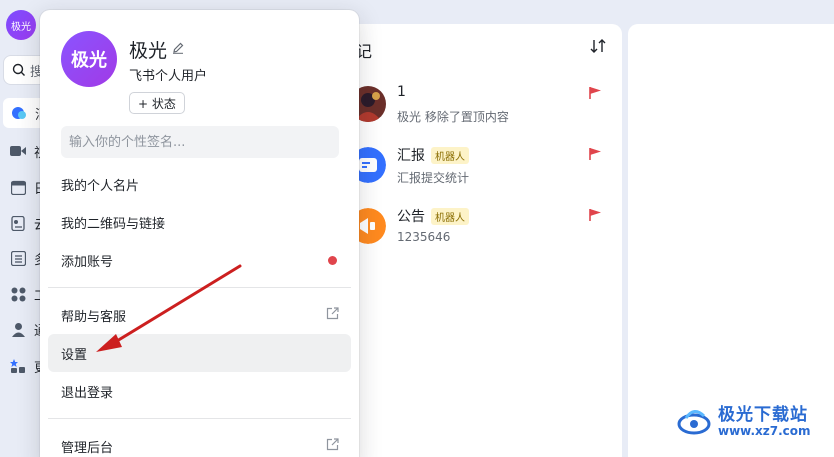 This screenshot has width=834, height=457. I want to click on chat-name: 公告 机器人, so click(433, 216).